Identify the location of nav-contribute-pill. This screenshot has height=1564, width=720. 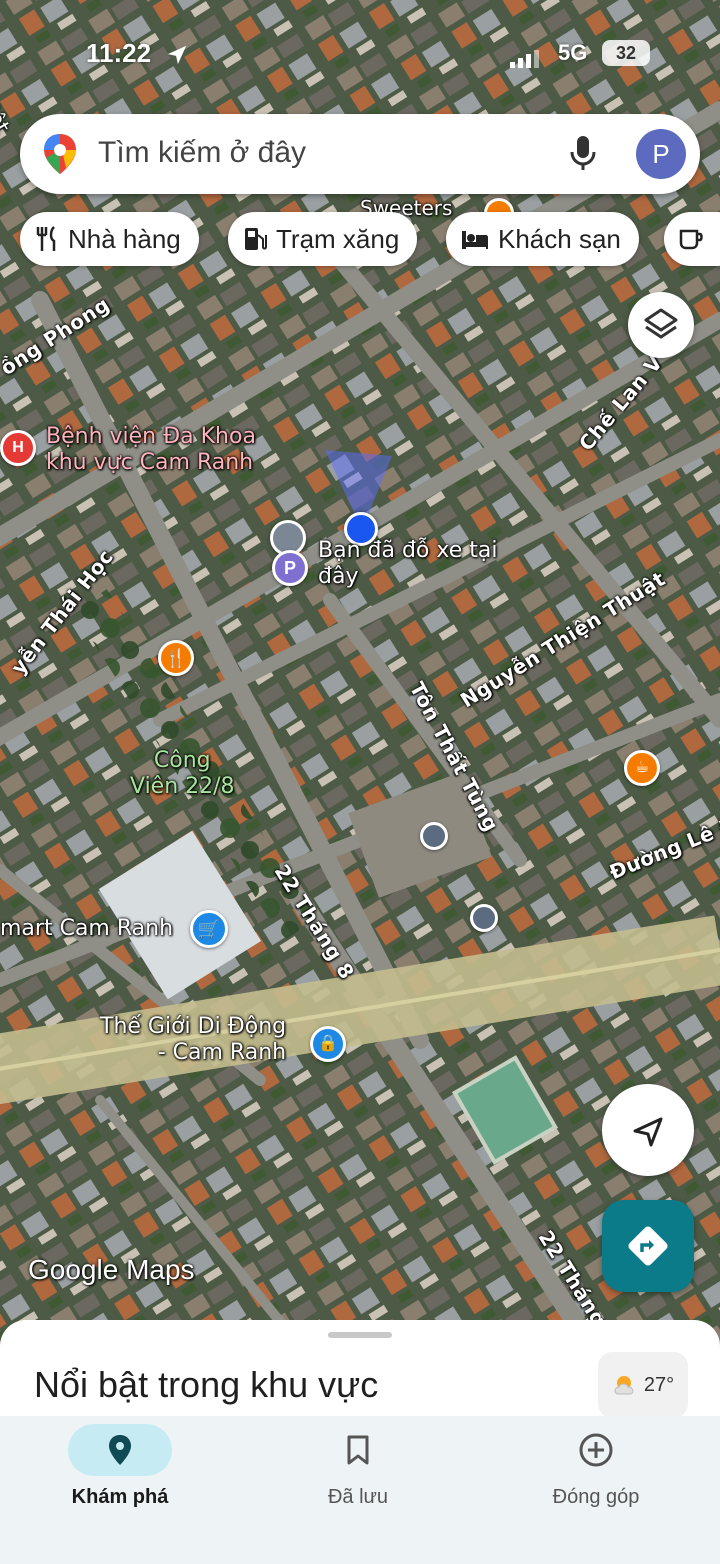
(596, 1450).